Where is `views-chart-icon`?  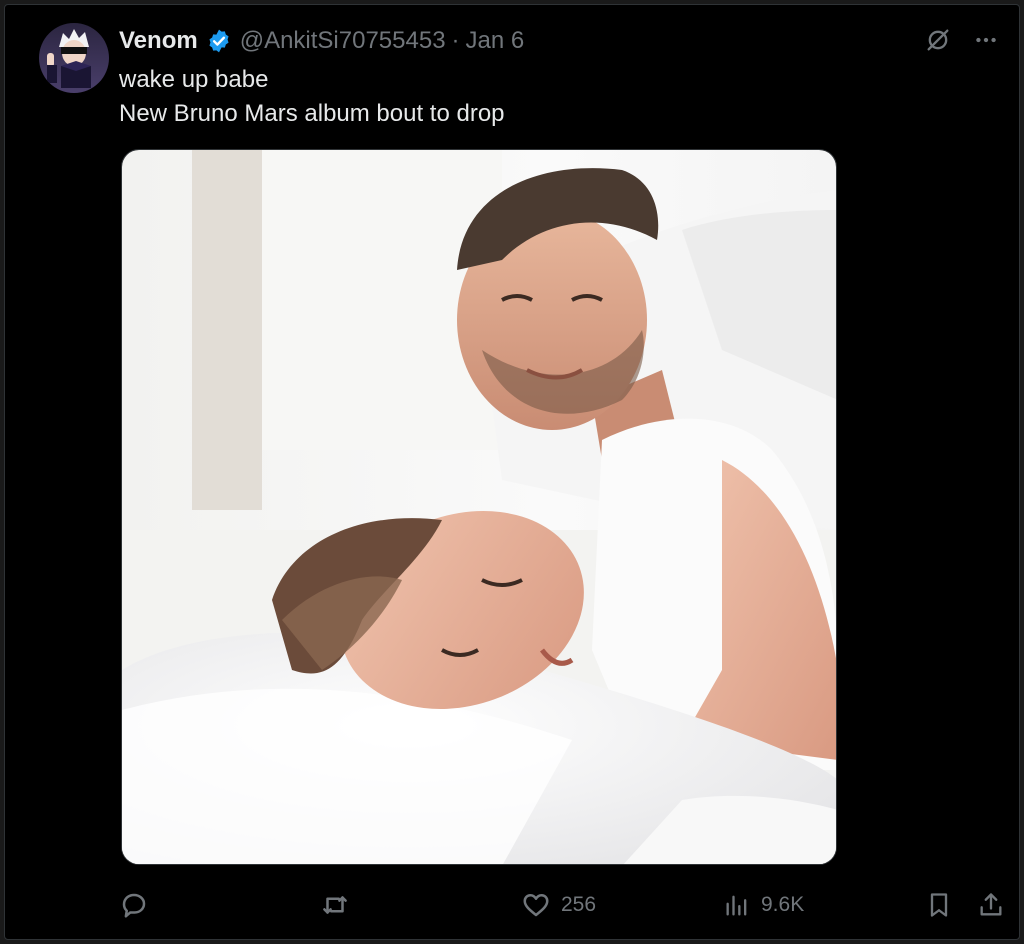
views-chart-icon is located at coordinates (737, 905).